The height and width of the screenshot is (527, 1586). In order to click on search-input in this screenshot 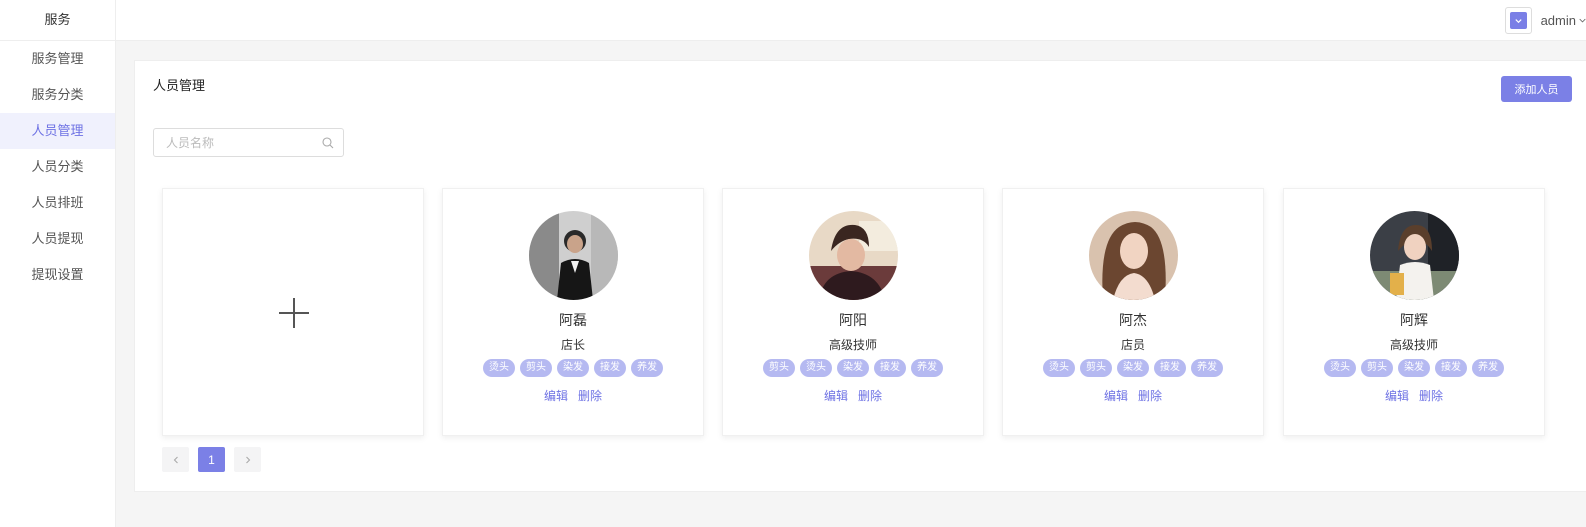, I will do `click(241, 143)`.